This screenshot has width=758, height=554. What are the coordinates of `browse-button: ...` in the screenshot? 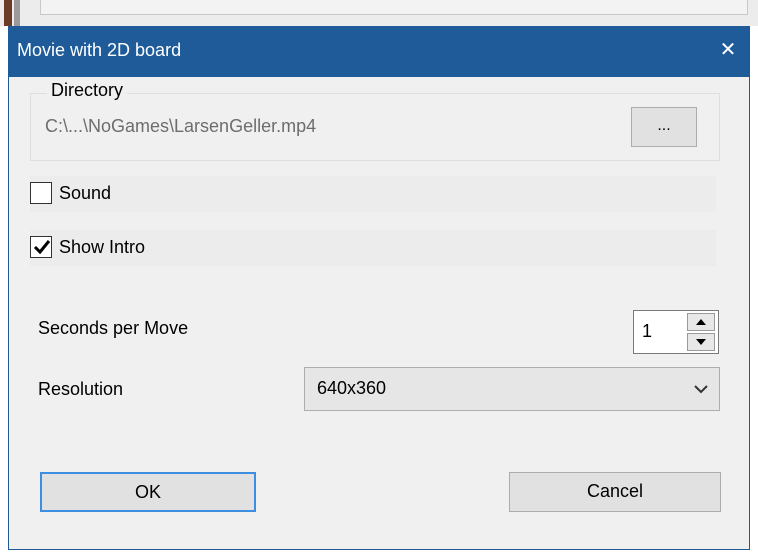 It's located at (664, 127).